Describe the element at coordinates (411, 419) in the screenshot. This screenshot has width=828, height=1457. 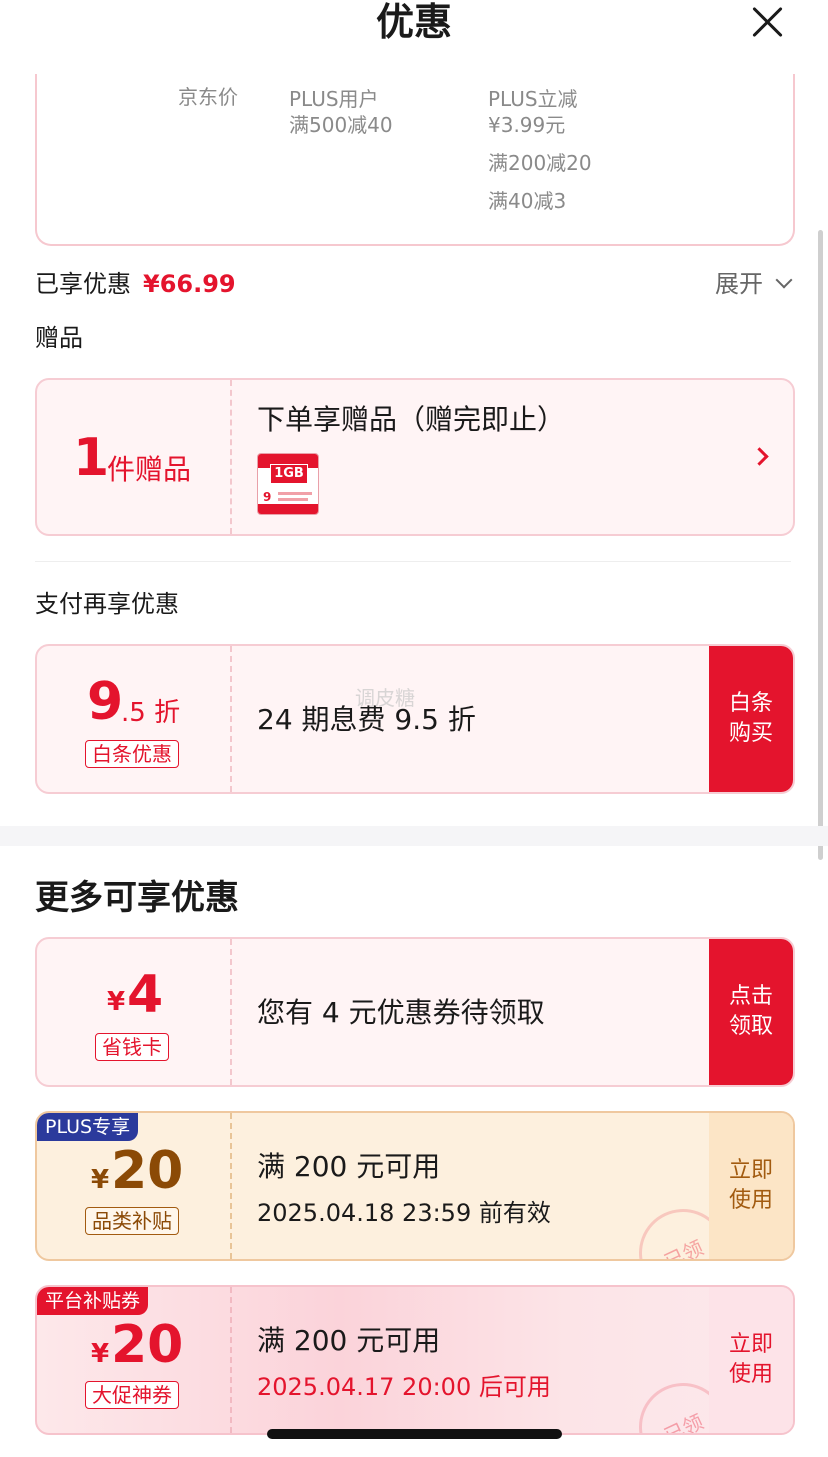
I see `gift-title: 下单享赠品（赠完即止）` at that location.